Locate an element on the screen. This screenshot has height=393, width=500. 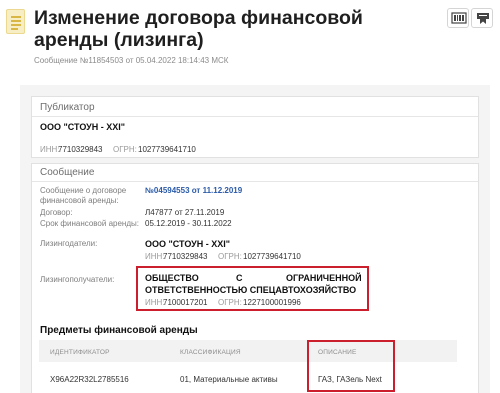
row-identifier: X96A22R32L2785516 is located at coordinates (89, 379).